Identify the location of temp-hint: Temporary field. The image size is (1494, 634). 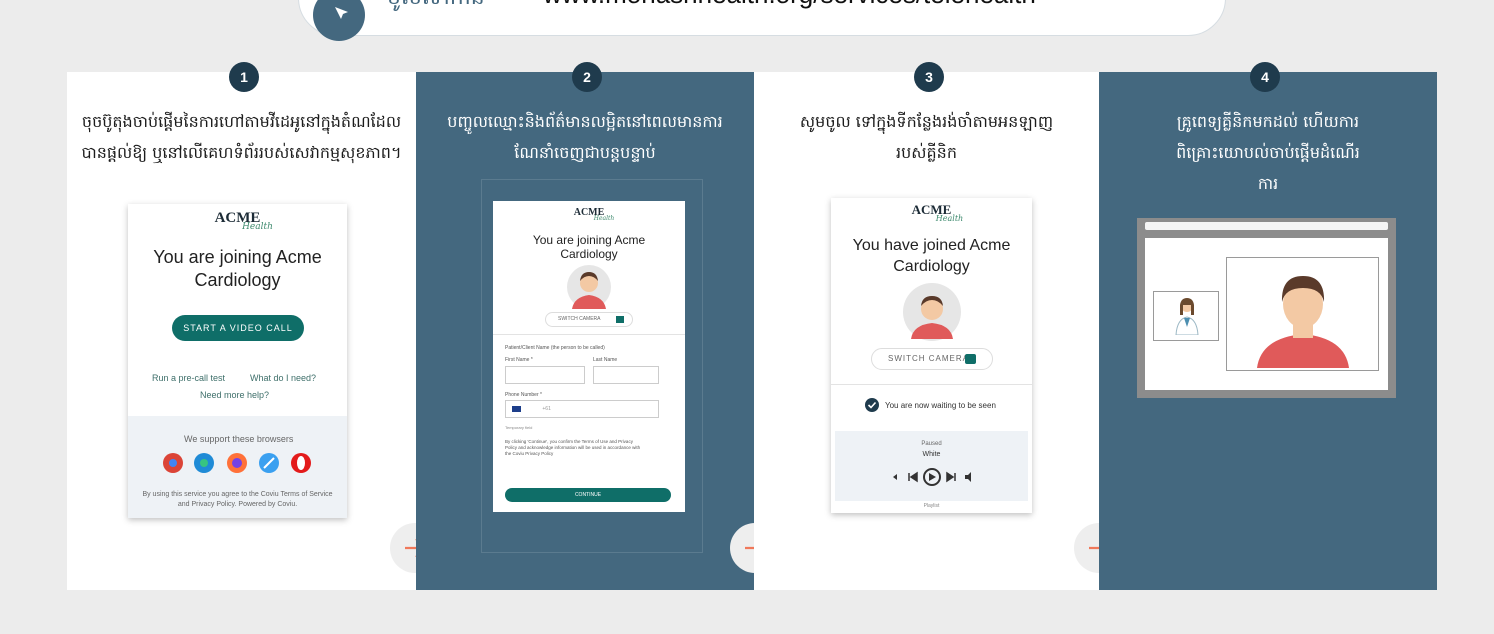
(519, 427).